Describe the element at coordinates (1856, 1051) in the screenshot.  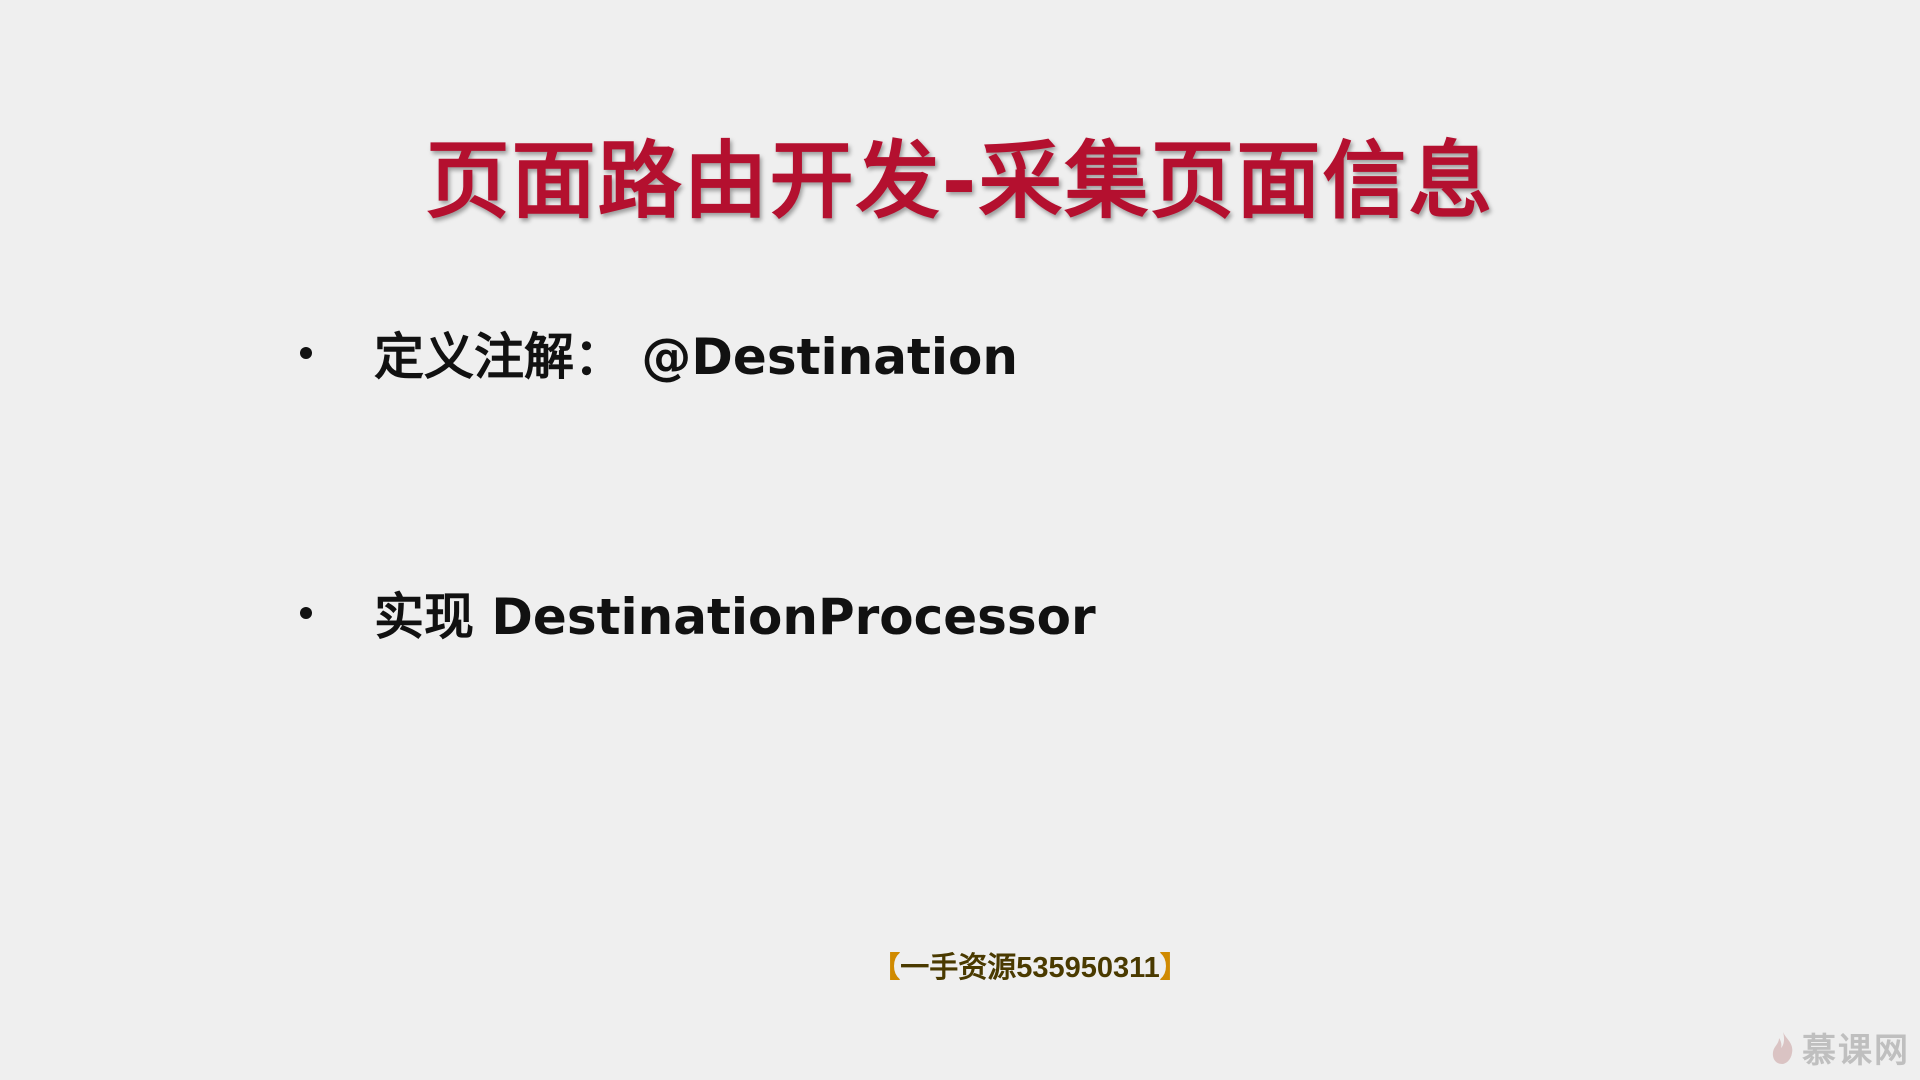
I see `brand-name: 慕课网` at that location.